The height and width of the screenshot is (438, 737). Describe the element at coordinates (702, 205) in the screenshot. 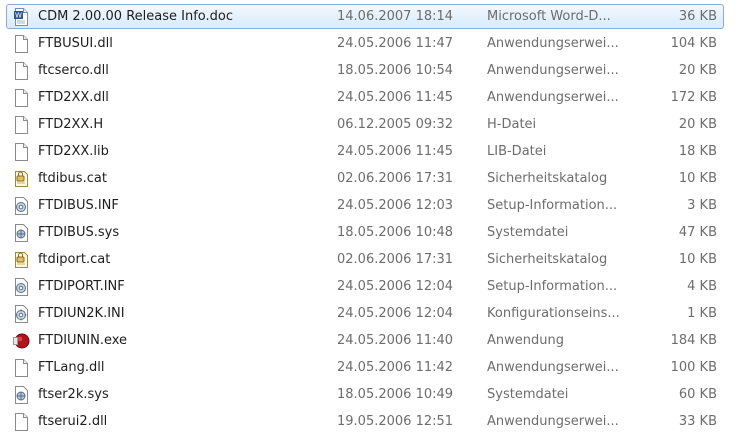

I see `file-size: 3 KB` at that location.